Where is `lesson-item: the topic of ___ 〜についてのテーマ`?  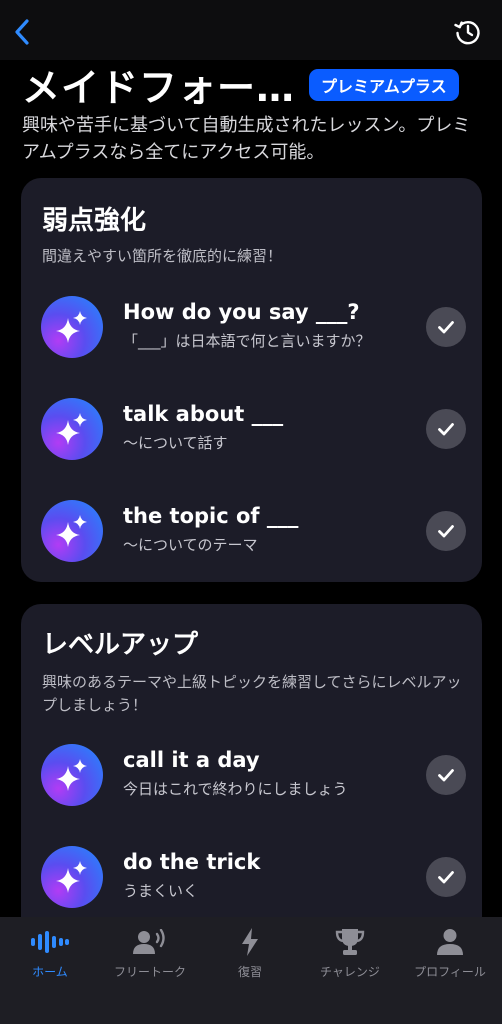
lesson-item: the topic of ___ 〜についてのテーマ is located at coordinates (253, 532).